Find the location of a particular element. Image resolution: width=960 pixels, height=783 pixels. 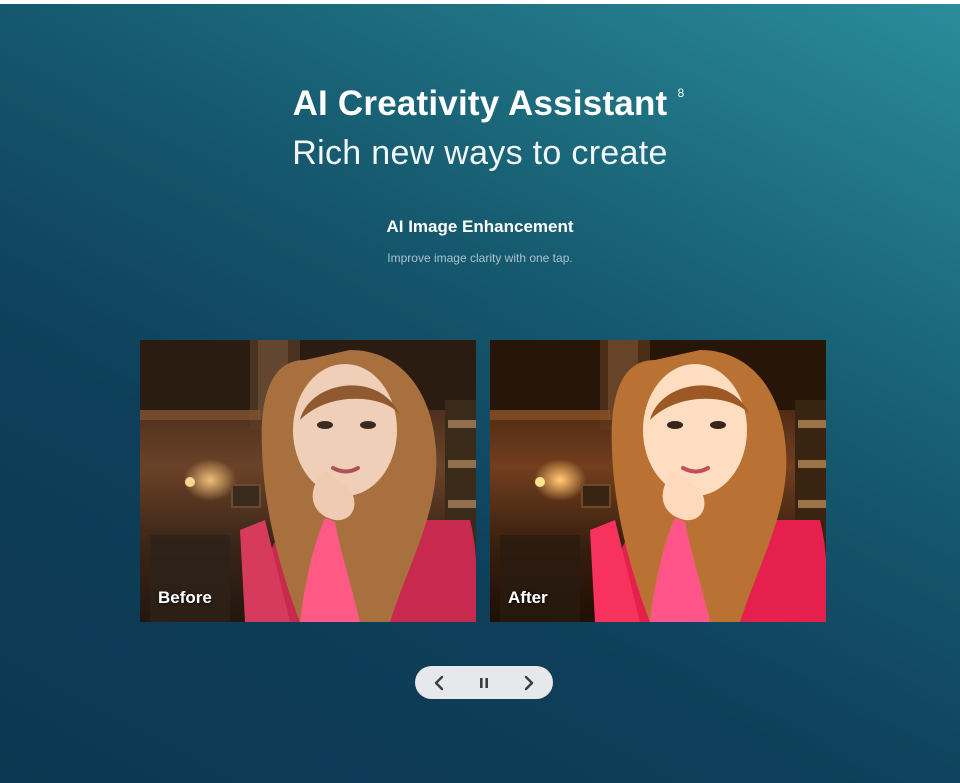

title-row: AI Creativity Assistant 8 is located at coordinates (480, 104).